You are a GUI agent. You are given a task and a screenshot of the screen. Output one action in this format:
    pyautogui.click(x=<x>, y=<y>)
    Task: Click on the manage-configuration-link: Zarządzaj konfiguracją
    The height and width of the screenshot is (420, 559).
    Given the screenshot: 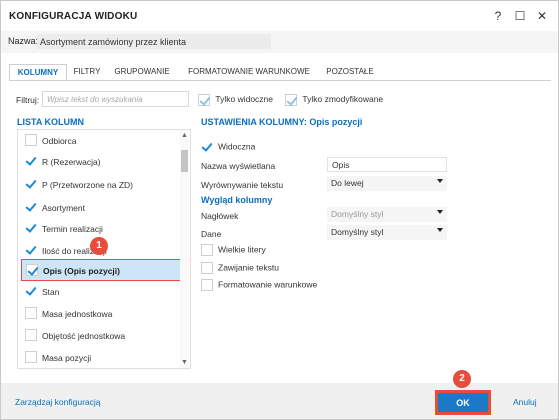 What is the action you would take?
    pyautogui.click(x=58, y=402)
    